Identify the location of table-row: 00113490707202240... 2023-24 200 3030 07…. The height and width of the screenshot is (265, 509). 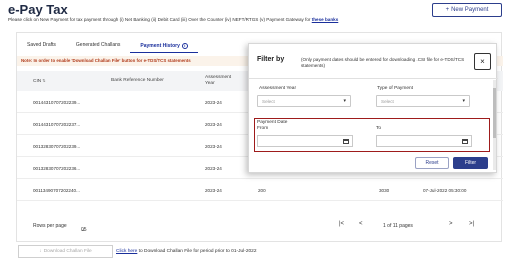
(260, 190).